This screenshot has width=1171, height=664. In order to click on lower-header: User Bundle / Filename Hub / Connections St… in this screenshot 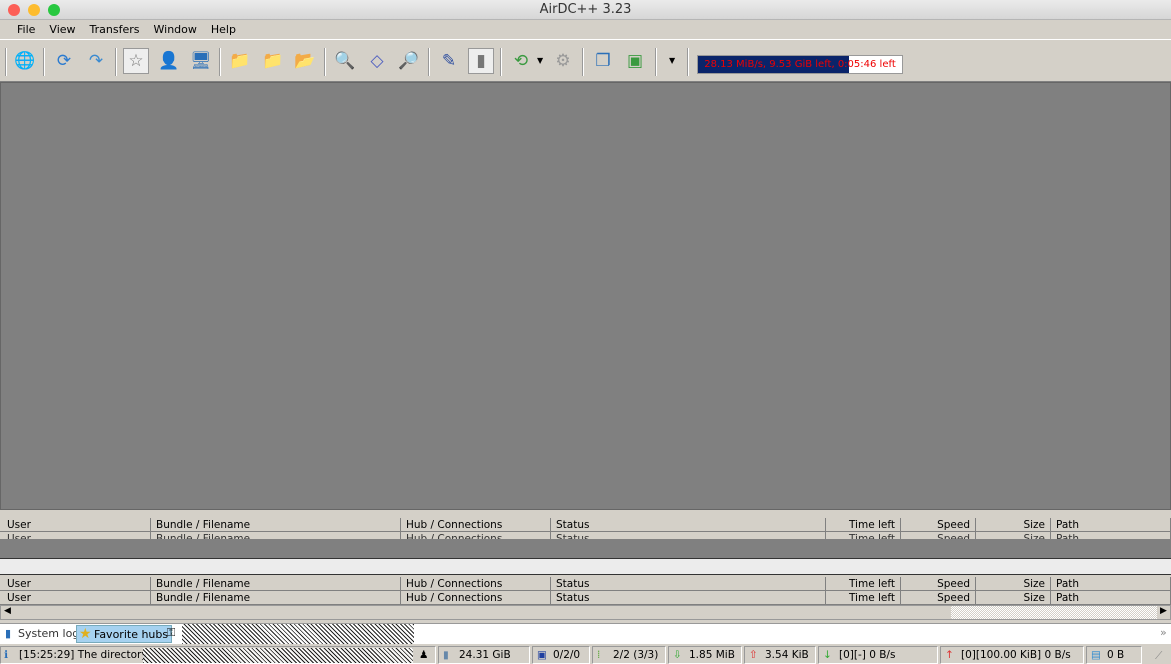, I will do `click(585, 584)`.